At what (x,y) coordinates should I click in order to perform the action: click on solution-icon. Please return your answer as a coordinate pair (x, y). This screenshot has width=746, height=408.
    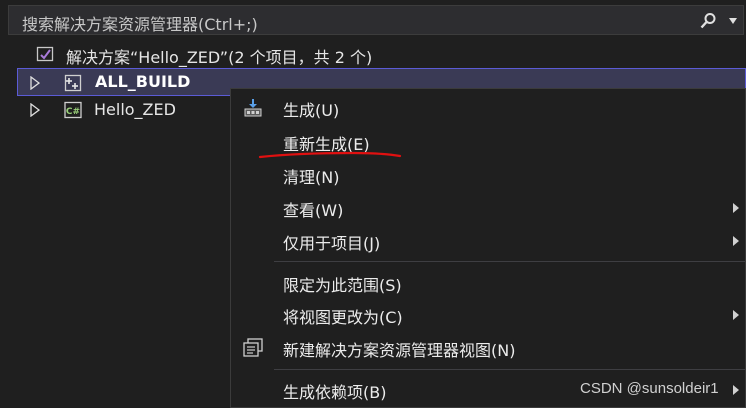
    Looking at the image, I should click on (45, 54).